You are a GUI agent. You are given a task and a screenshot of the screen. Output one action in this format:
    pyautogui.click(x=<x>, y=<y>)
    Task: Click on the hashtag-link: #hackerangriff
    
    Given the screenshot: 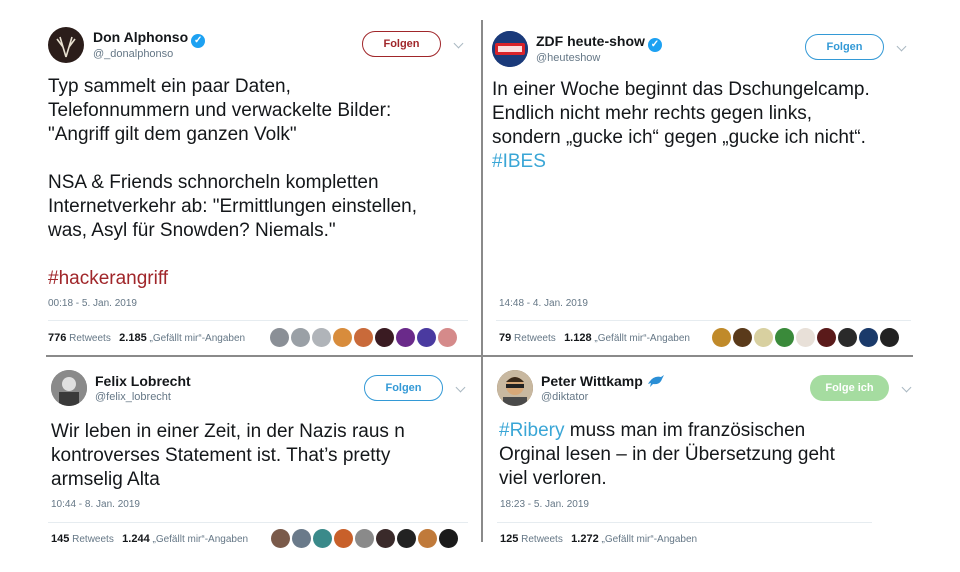 What is the action you would take?
    pyautogui.click(x=108, y=278)
    